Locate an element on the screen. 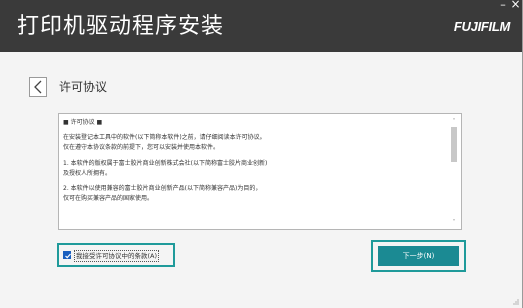  chevron-left-icon is located at coordinates (38, 87).